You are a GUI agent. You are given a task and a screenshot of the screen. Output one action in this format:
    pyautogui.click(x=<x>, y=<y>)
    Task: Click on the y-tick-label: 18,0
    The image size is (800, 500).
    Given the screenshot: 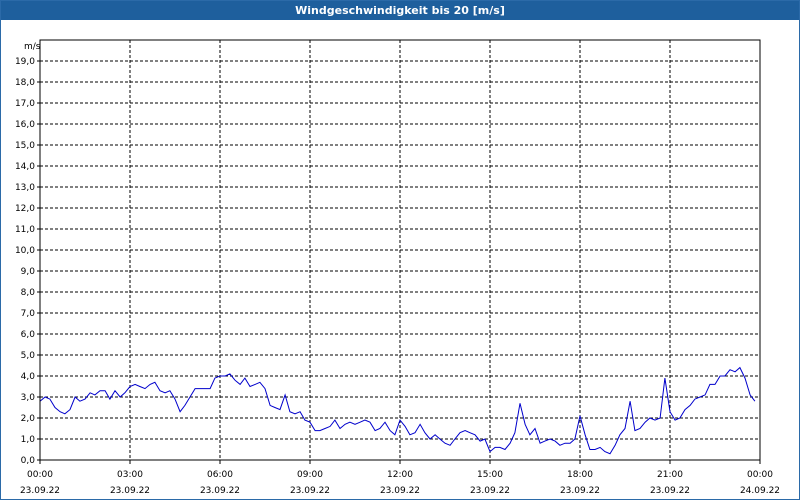 What is the action you would take?
    pyautogui.click(x=25, y=83)
    